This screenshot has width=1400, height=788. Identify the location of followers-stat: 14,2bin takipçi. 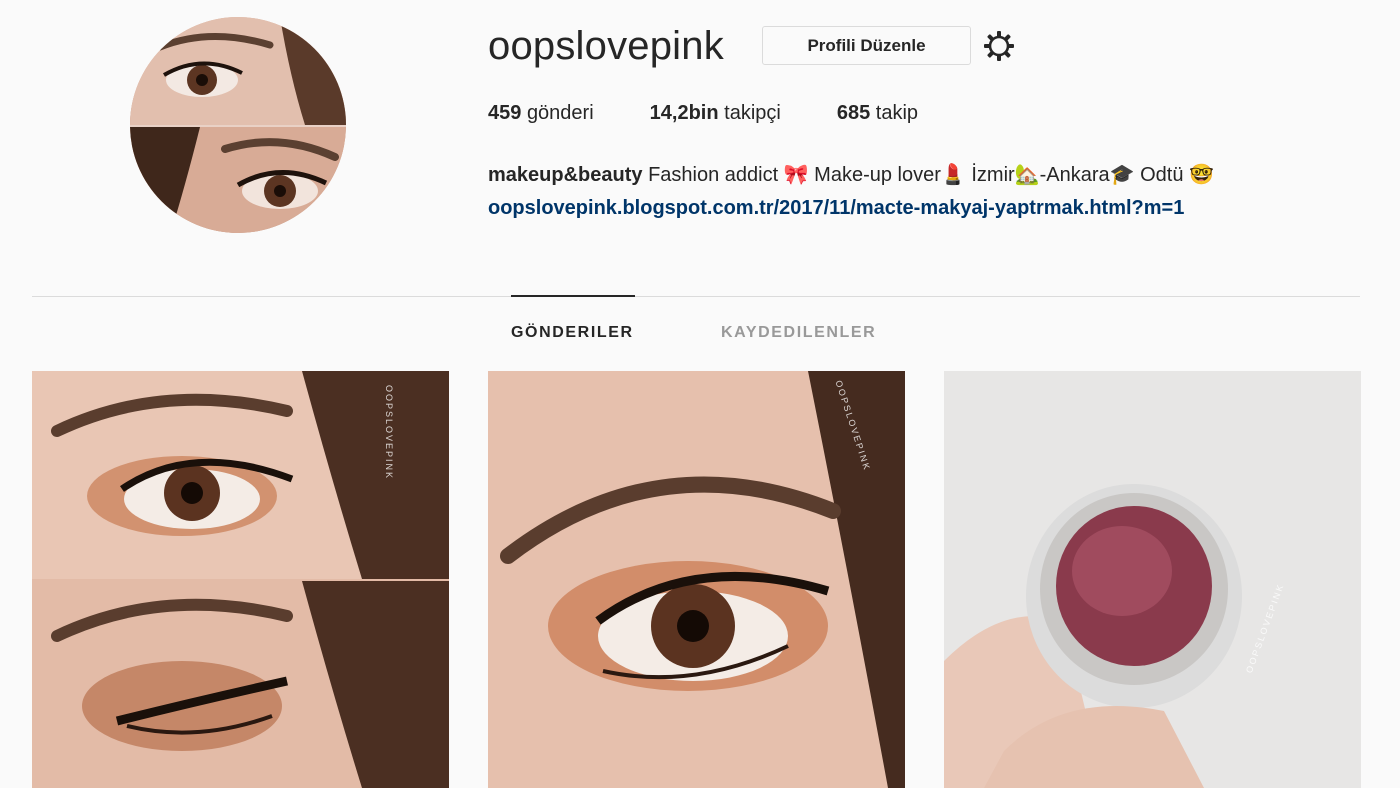
(715, 113).